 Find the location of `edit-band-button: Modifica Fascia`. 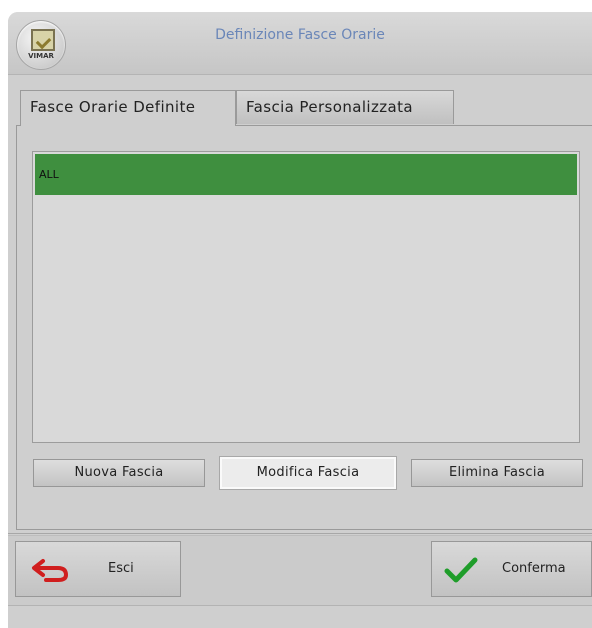

edit-band-button: Modifica Fascia is located at coordinates (308, 473).